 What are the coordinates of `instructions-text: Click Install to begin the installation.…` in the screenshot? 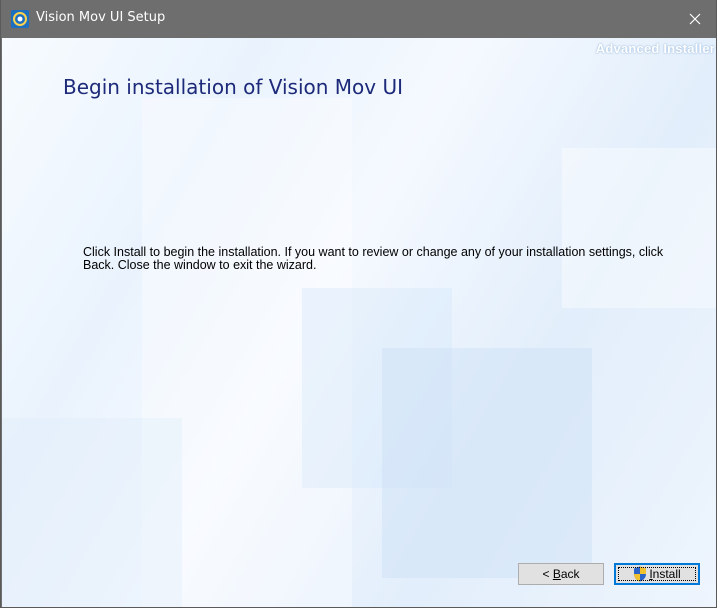 It's located at (373, 258).